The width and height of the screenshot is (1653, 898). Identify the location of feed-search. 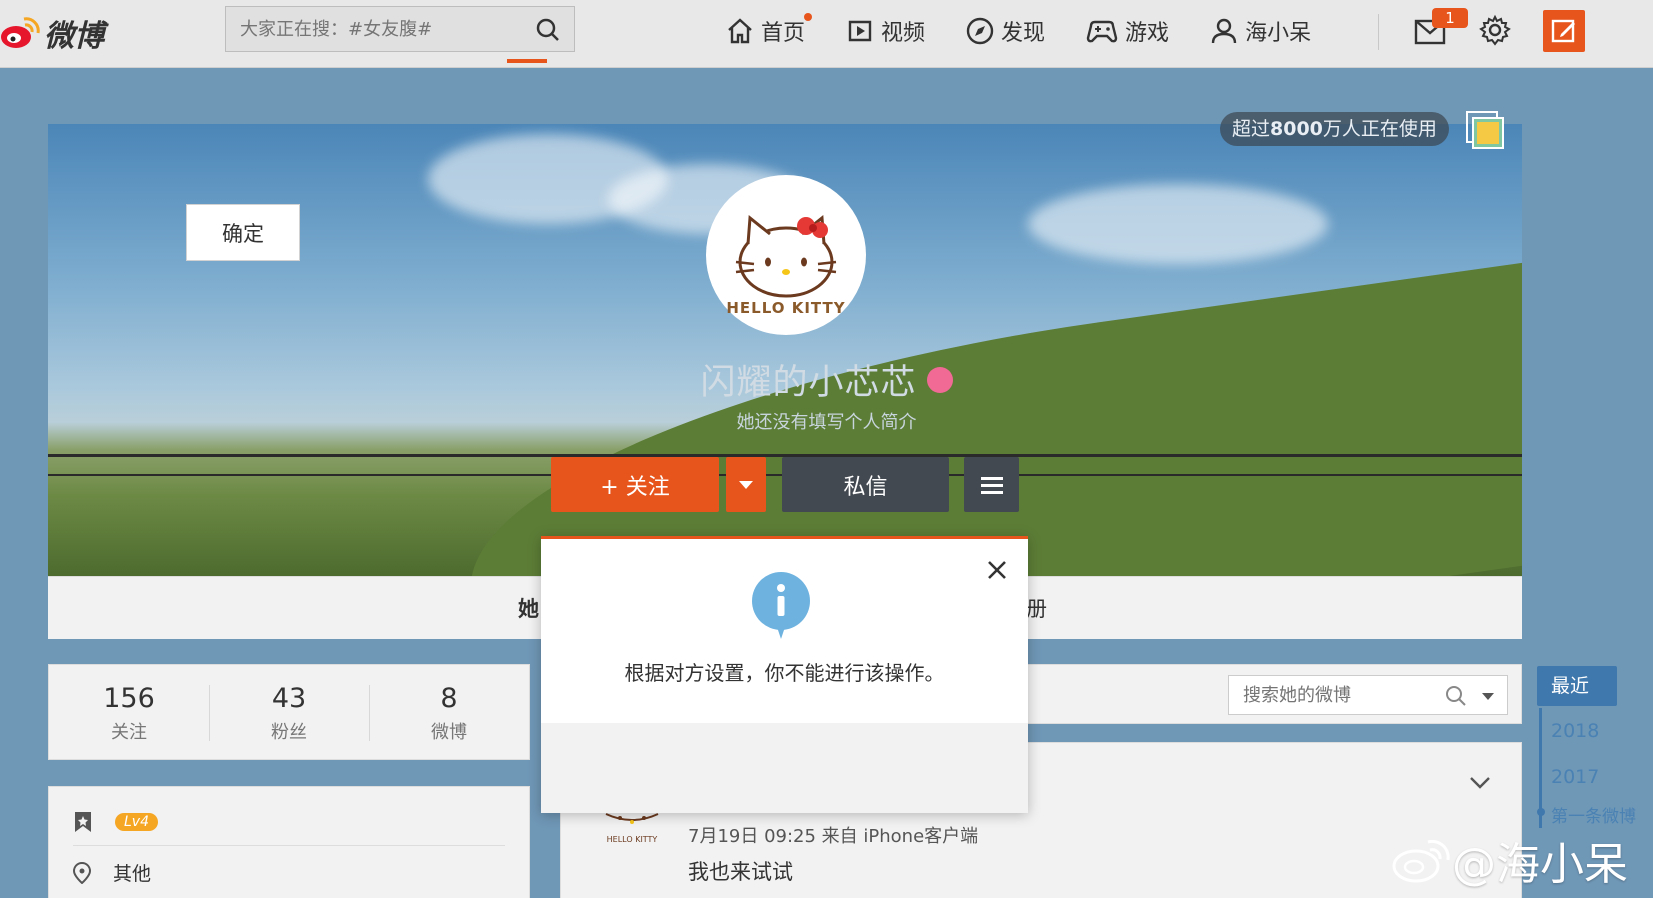
(1368, 695).